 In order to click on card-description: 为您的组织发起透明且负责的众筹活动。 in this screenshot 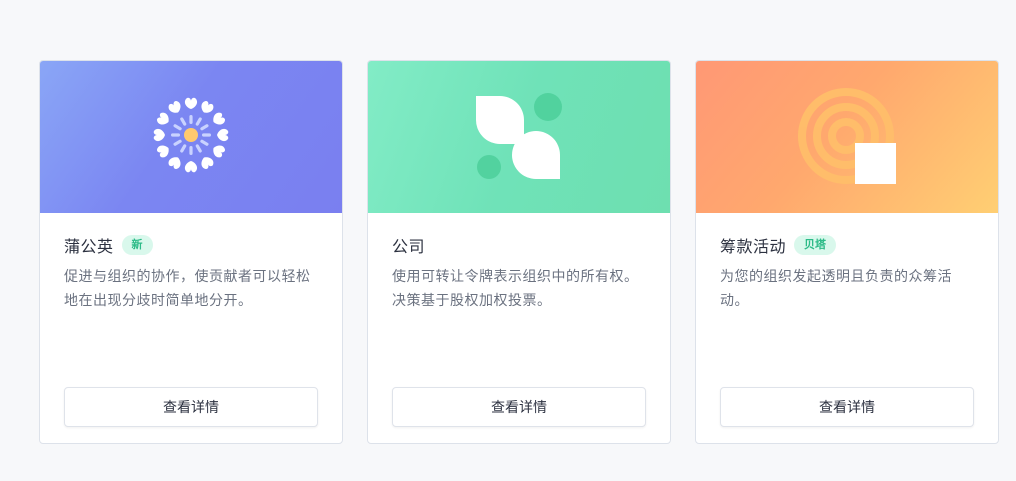, I will do `click(836, 289)`.